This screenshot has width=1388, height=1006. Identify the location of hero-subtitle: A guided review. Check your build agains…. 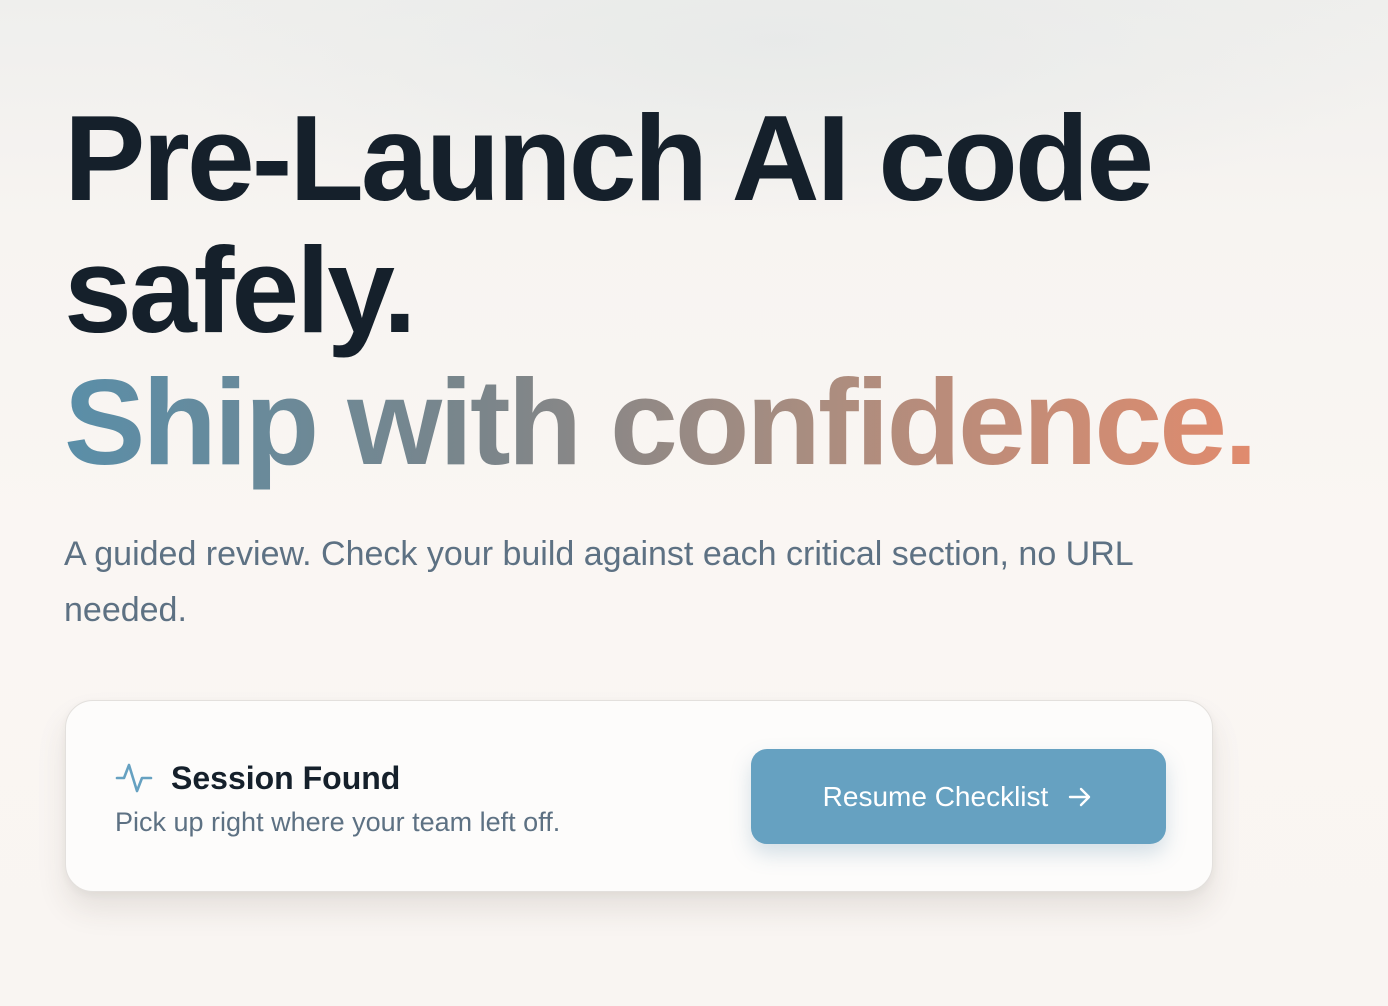
(598, 582).